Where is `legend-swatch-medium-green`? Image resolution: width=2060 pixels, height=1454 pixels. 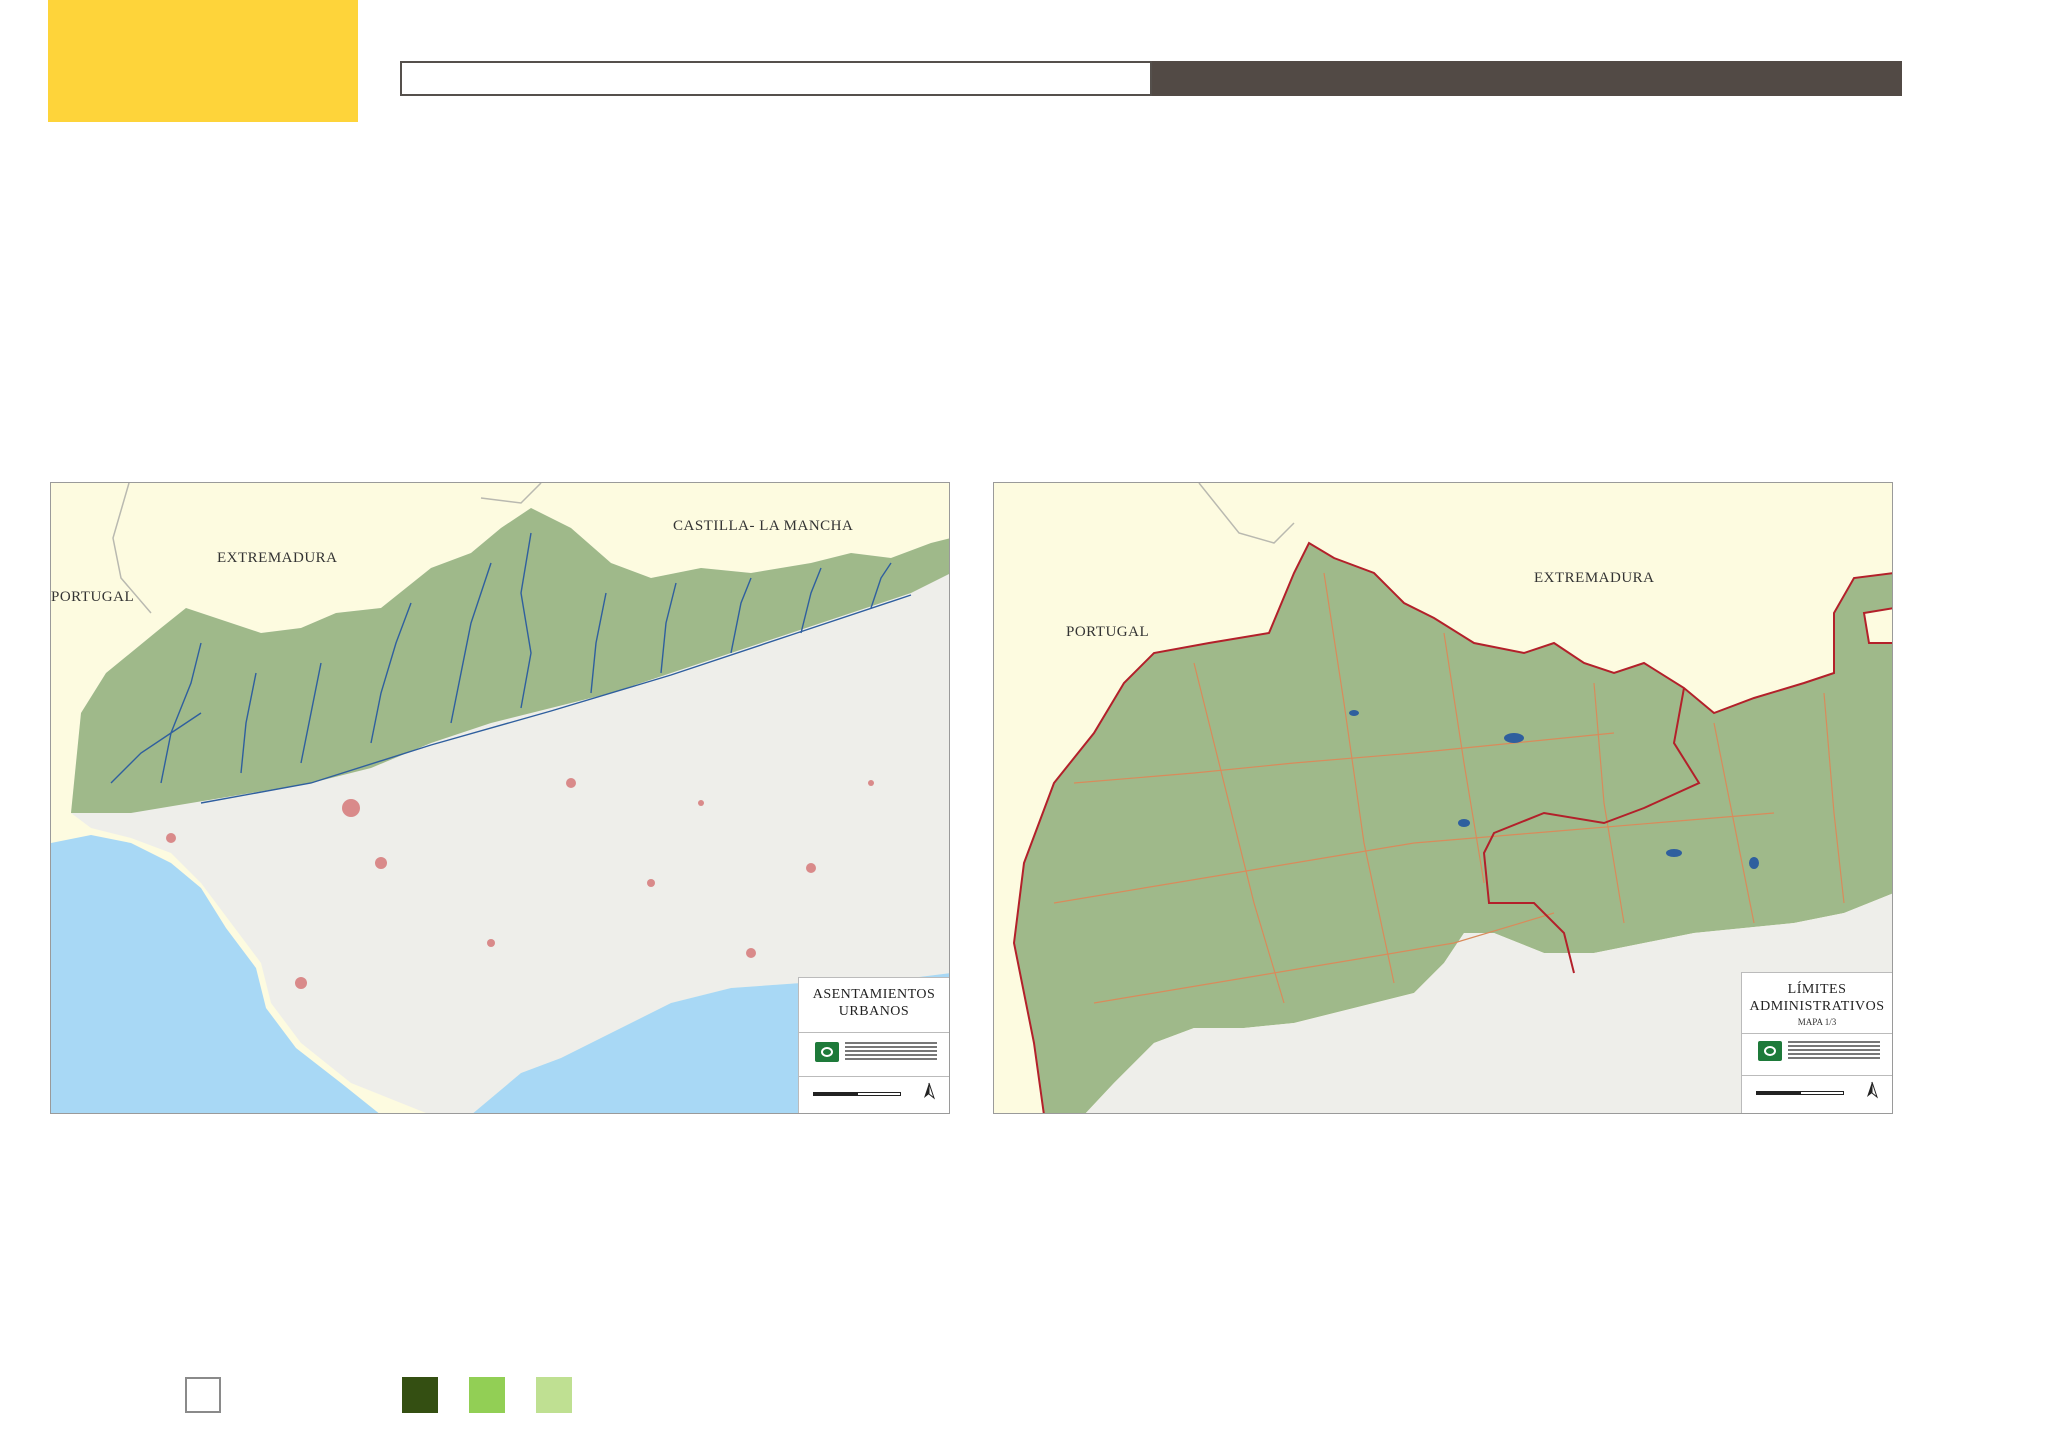 legend-swatch-medium-green is located at coordinates (487, 1395).